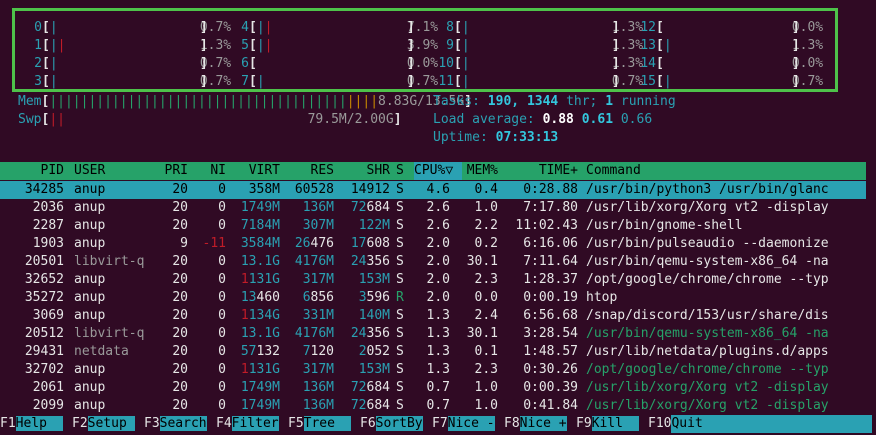 The height and width of the screenshot is (435, 876). Describe the element at coordinates (609, 101) in the screenshot. I see `running-count: 1` at that location.